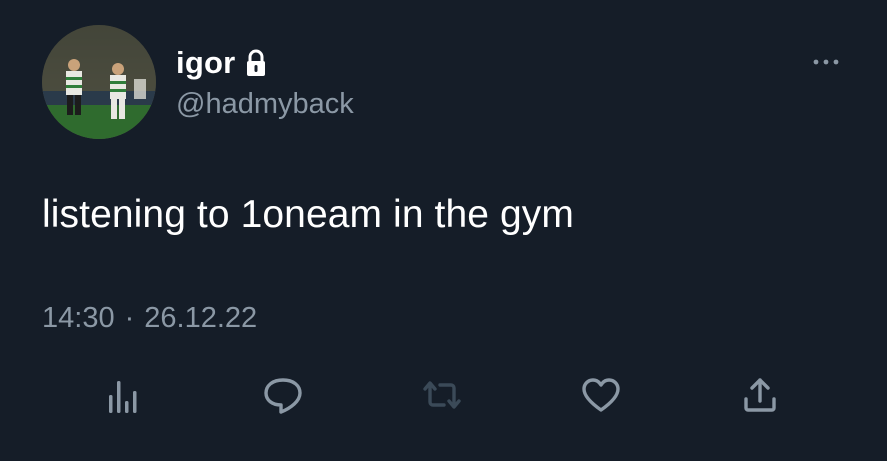 The height and width of the screenshot is (461, 887). I want to click on avatar-image, so click(99, 82).